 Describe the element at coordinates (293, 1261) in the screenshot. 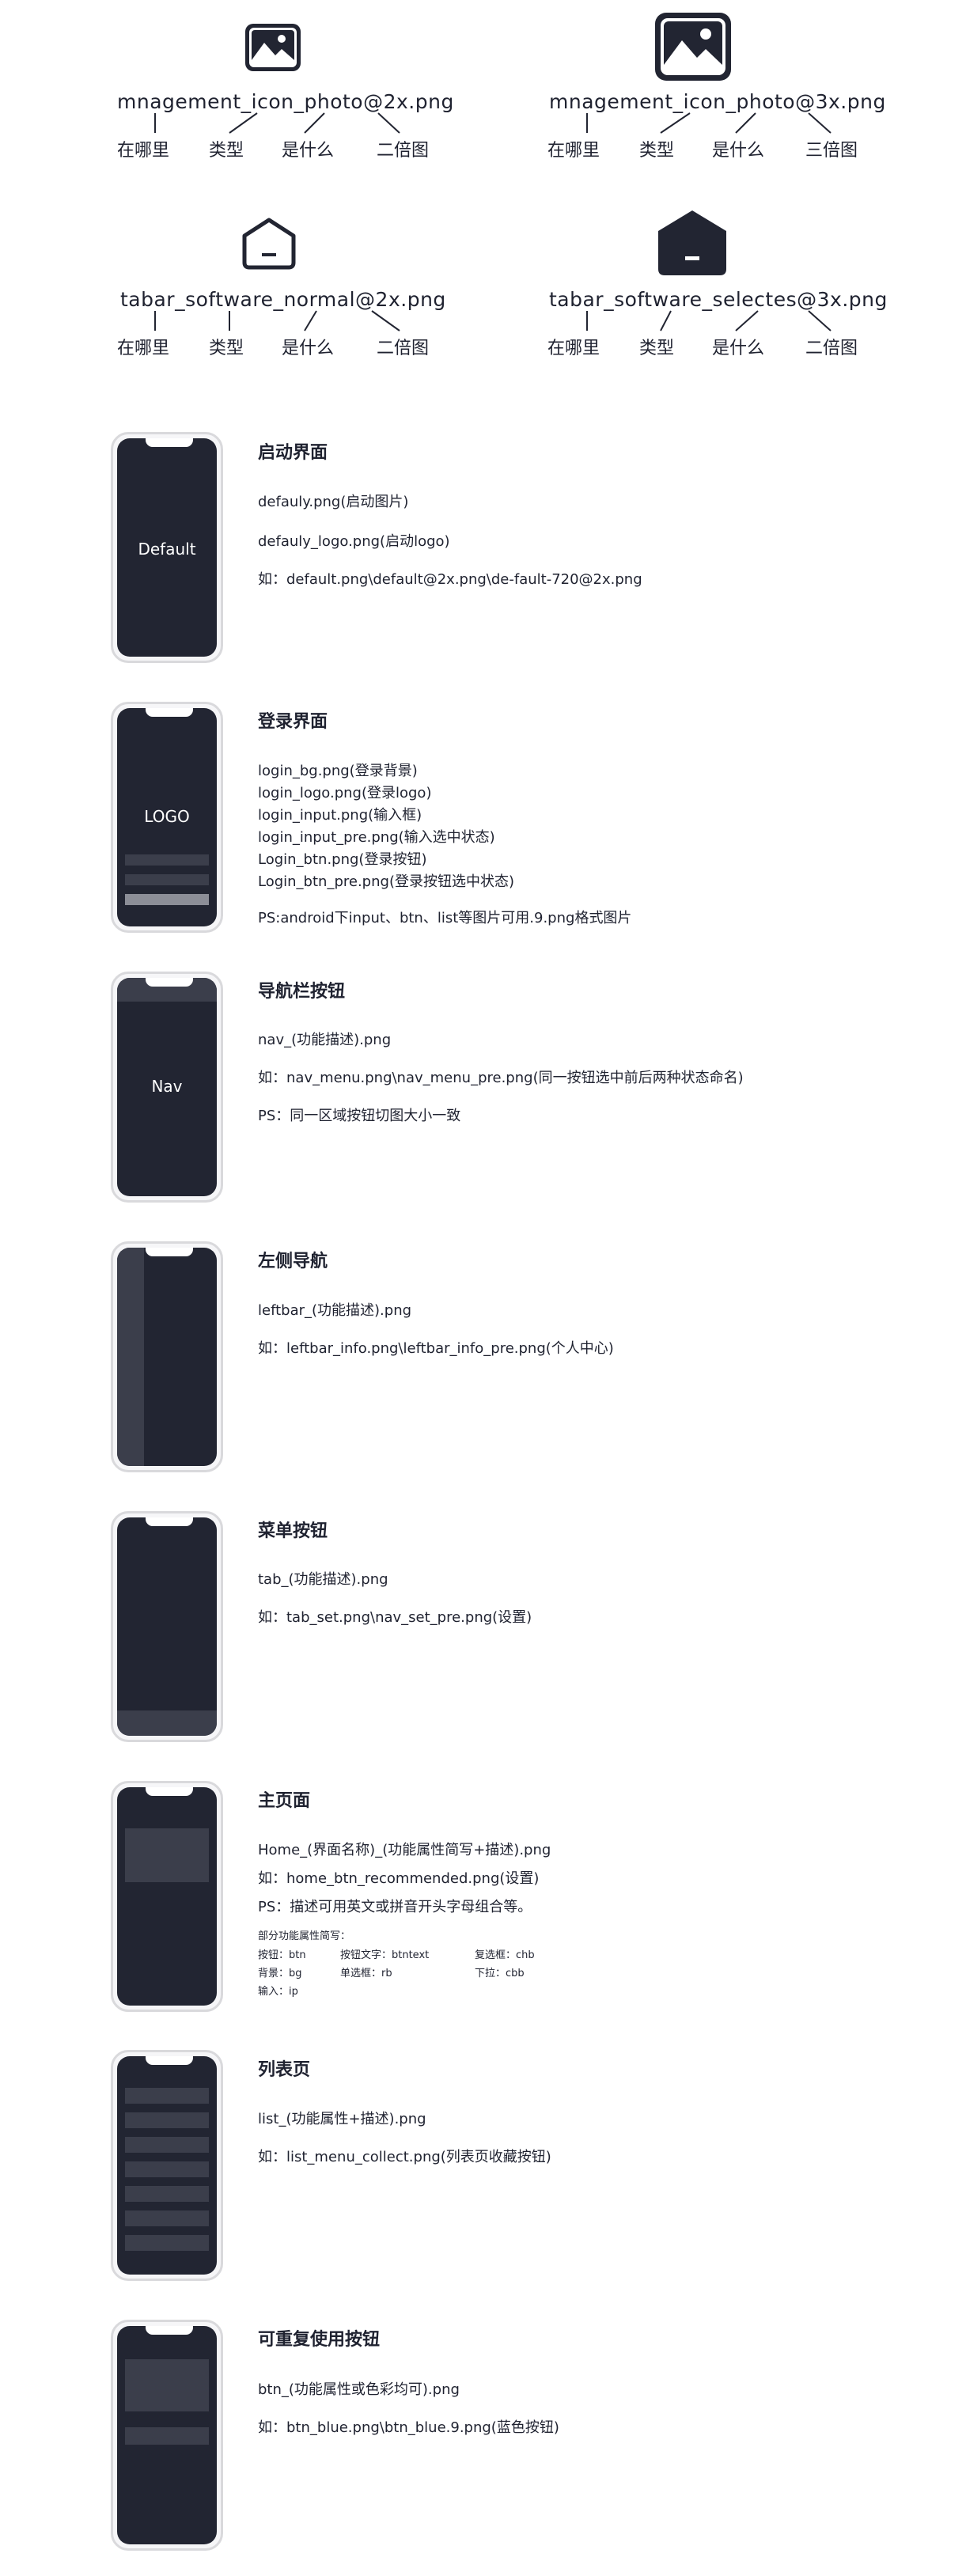

I see `section-title: 左侧导航` at that location.